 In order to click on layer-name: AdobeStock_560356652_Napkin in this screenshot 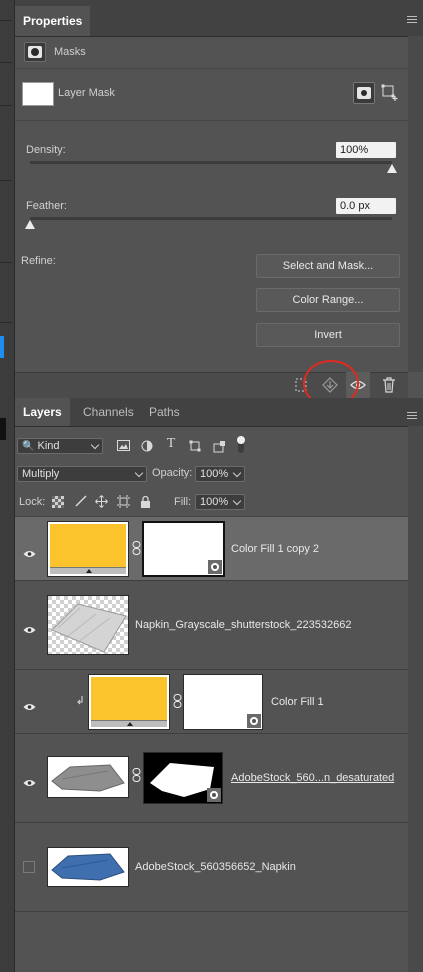, I will do `click(215, 867)`.